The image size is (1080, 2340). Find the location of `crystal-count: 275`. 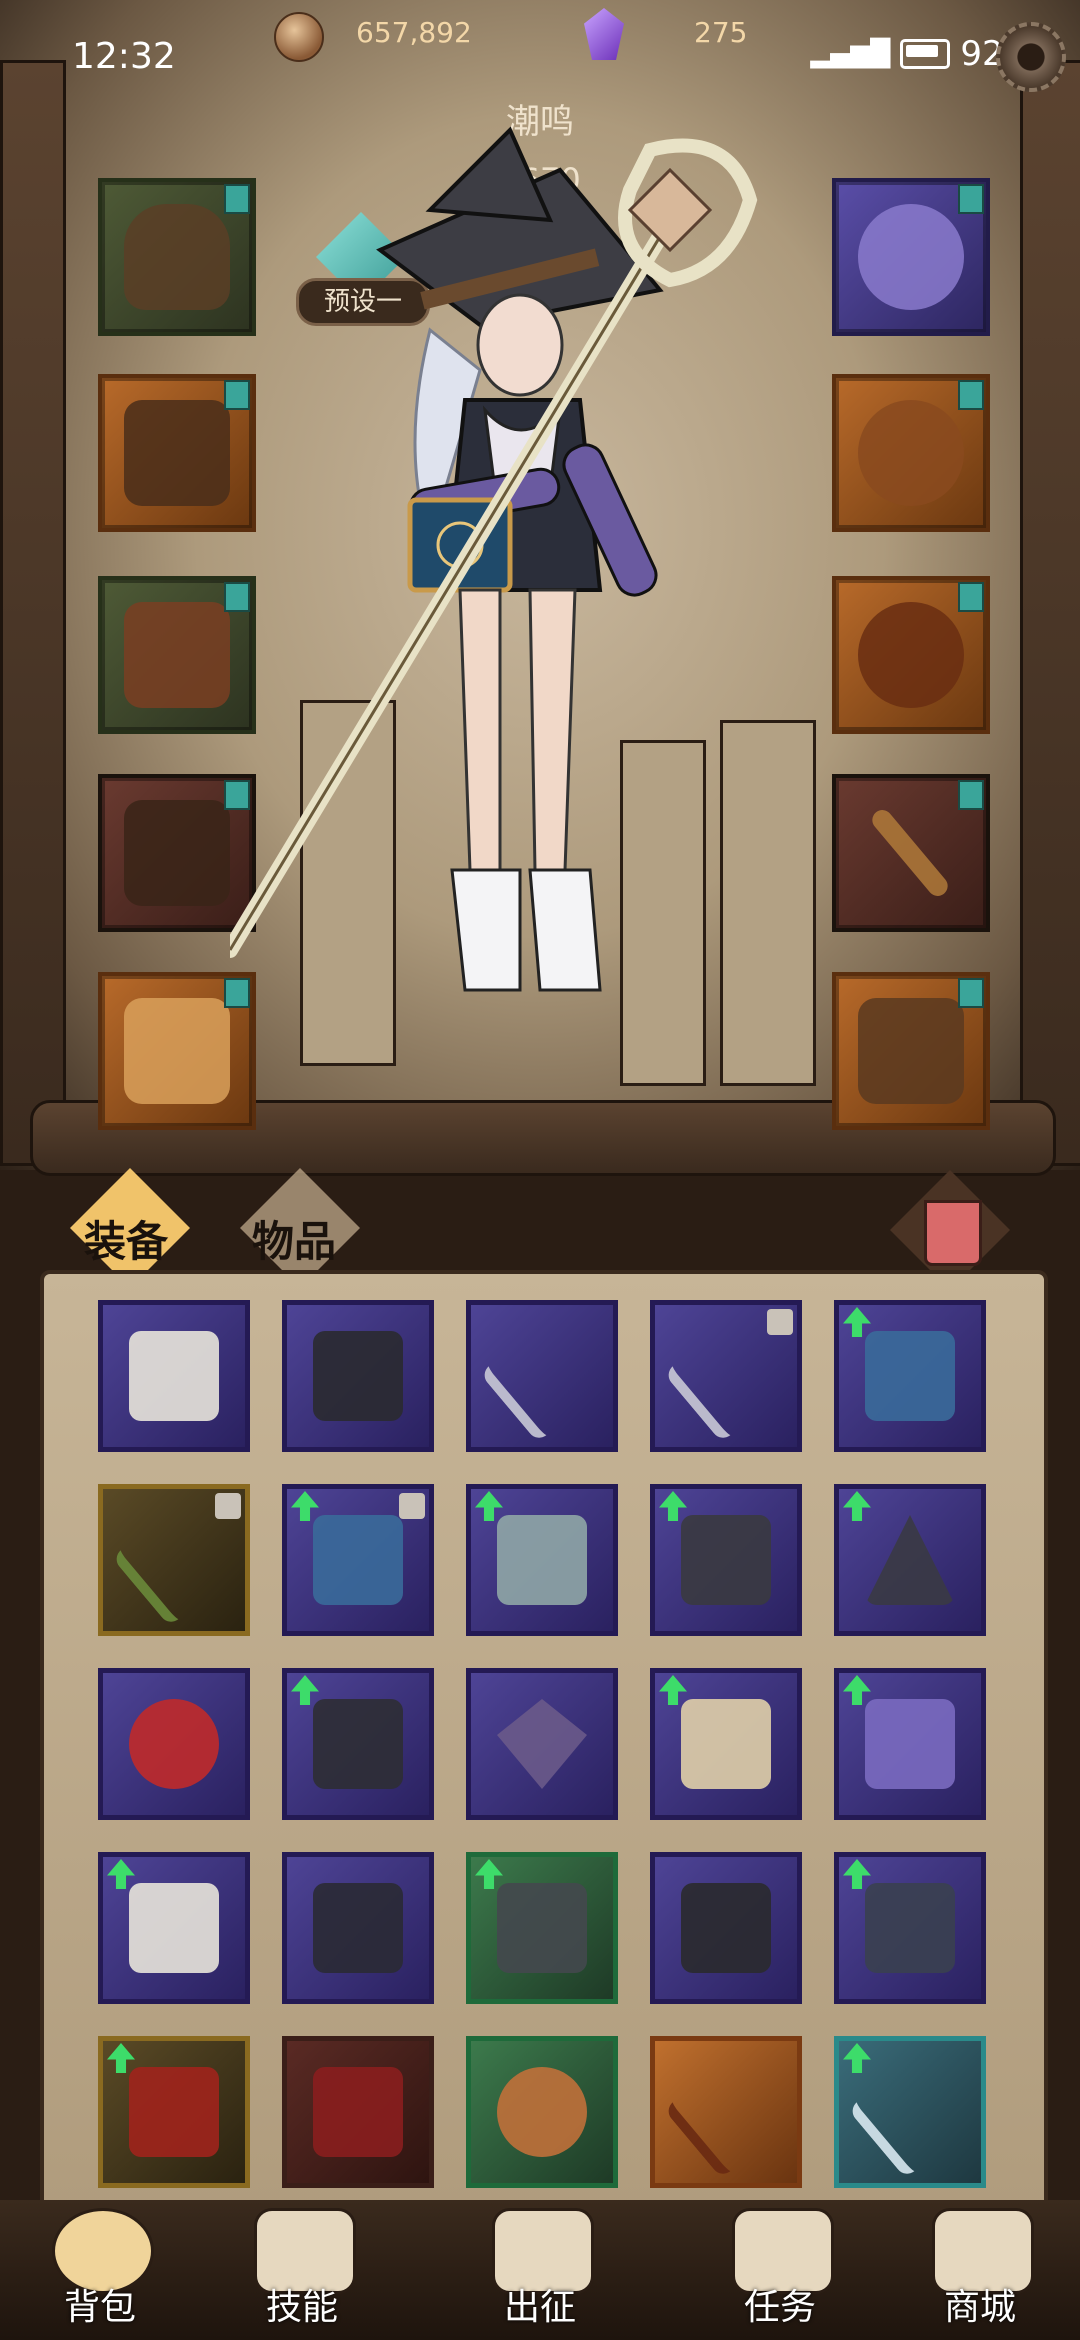

crystal-count: 275 is located at coordinates (721, 32).